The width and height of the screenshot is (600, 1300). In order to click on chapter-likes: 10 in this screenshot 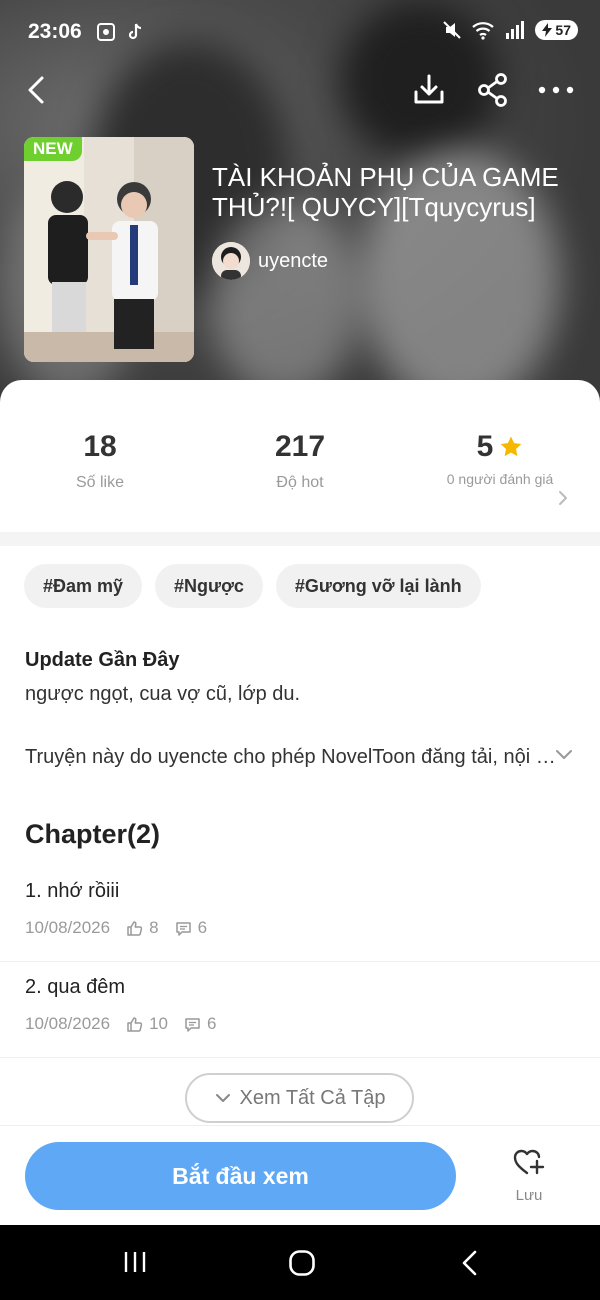, I will do `click(159, 1023)`.